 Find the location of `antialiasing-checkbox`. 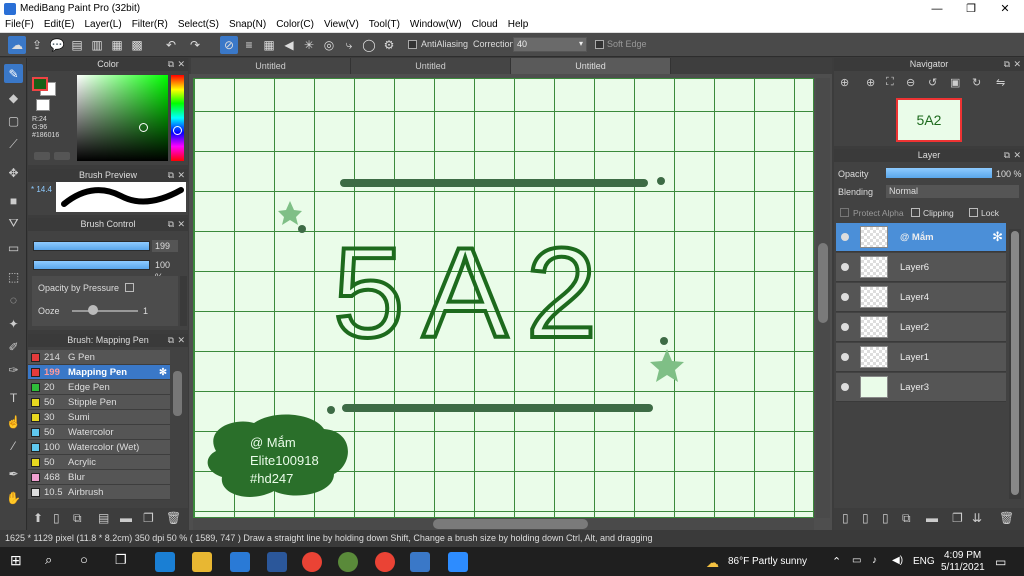

antialiasing-checkbox is located at coordinates (412, 44).